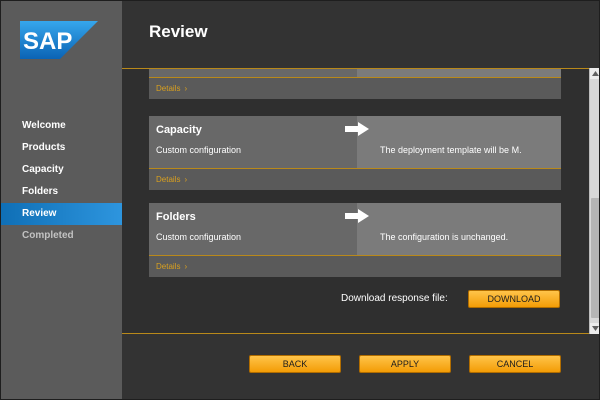  What do you see at coordinates (295, 364) in the screenshot?
I see `back-button: BACK` at bounding box center [295, 364].